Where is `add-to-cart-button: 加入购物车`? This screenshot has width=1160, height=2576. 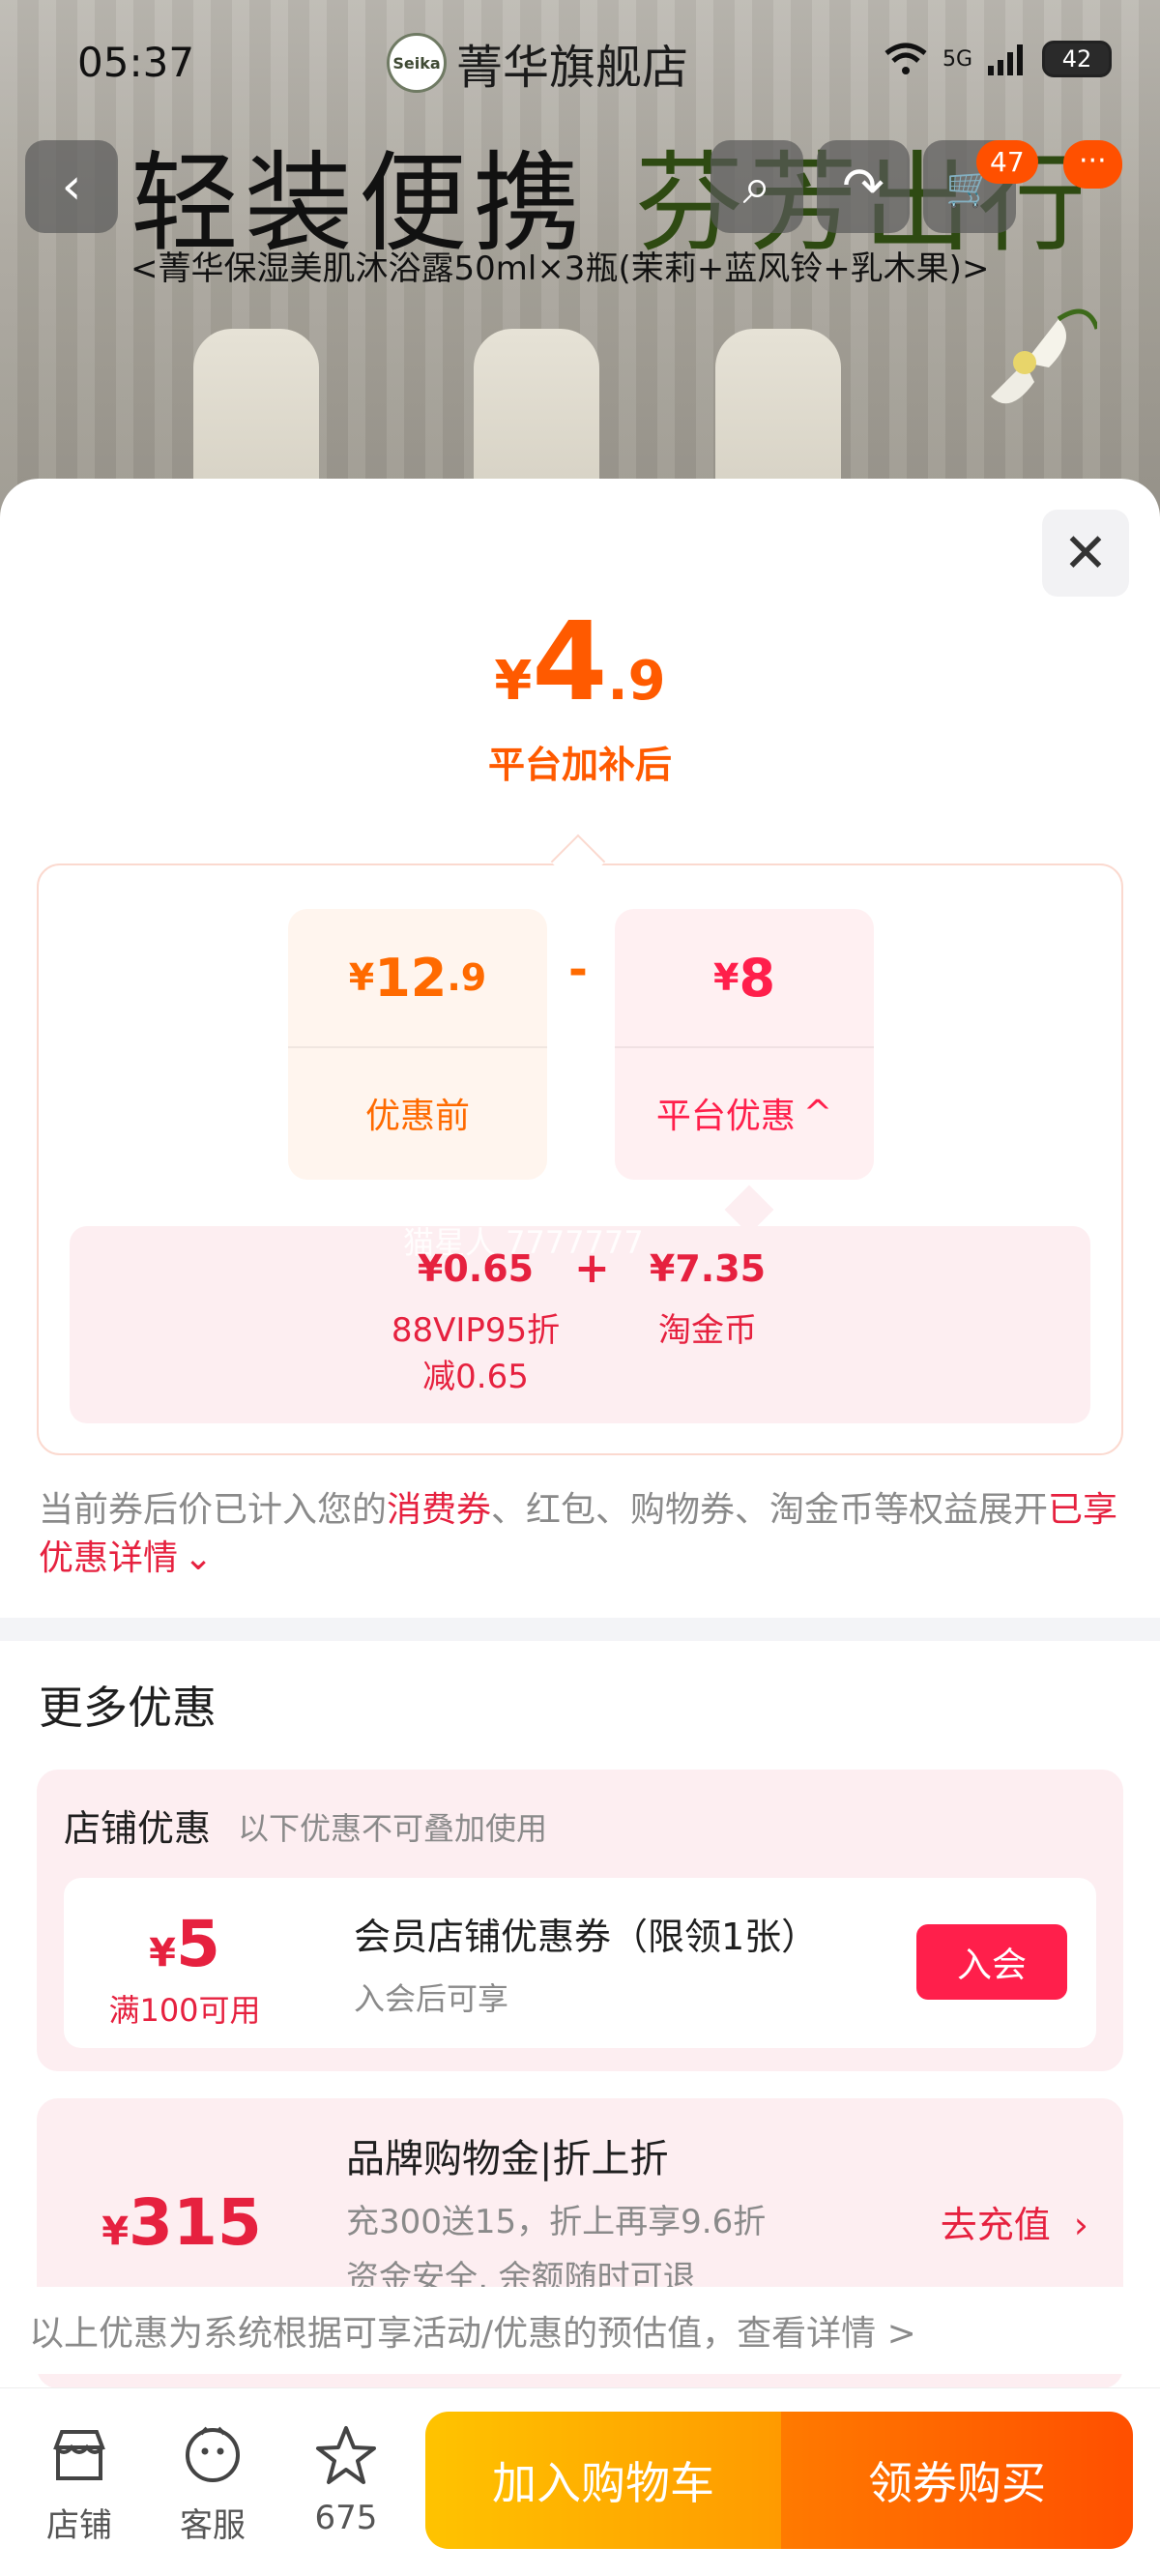
add-to-cart-button: 加入购物车 is located at coordinates (603, 2480).